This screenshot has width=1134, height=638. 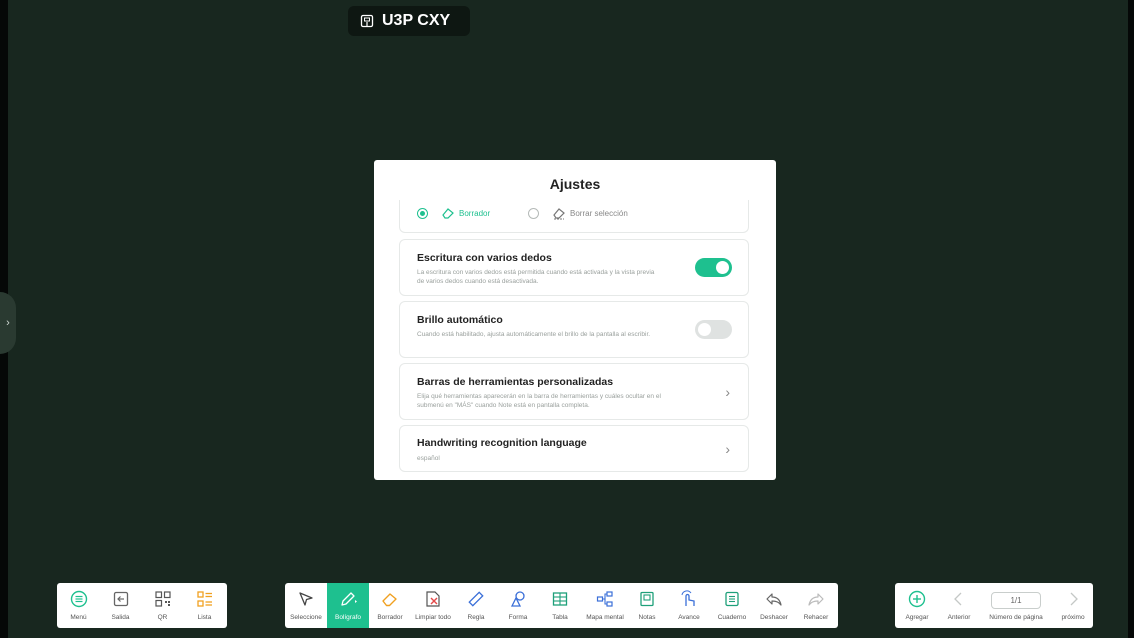 What do you see at coordinates (484, 258) in the screenshot?
I see `setting-title: Escritura con varios dedos` at bounding box center [484, 258].